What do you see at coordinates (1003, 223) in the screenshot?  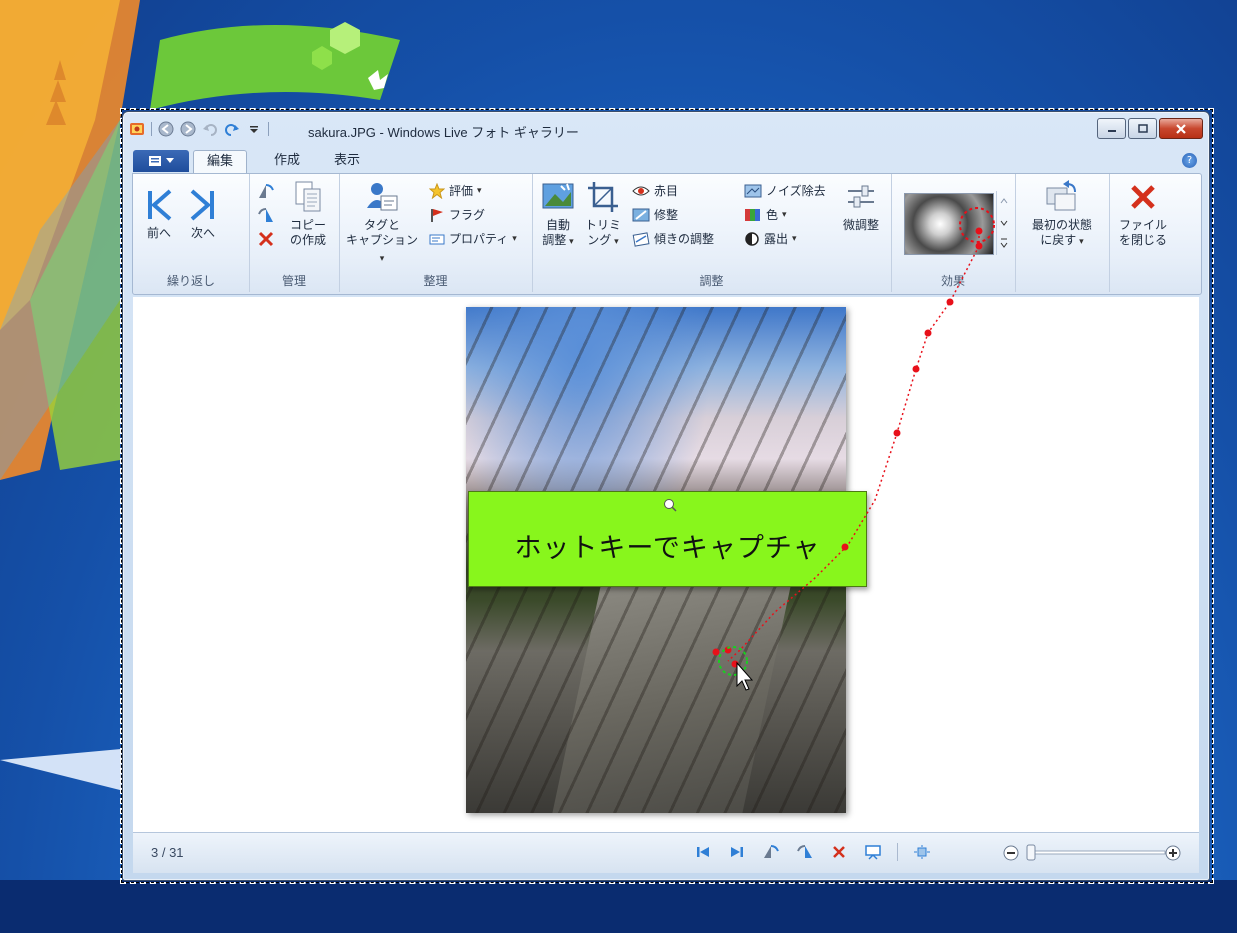 I see `gallery-scroll` at bounding box center [1003, 223].